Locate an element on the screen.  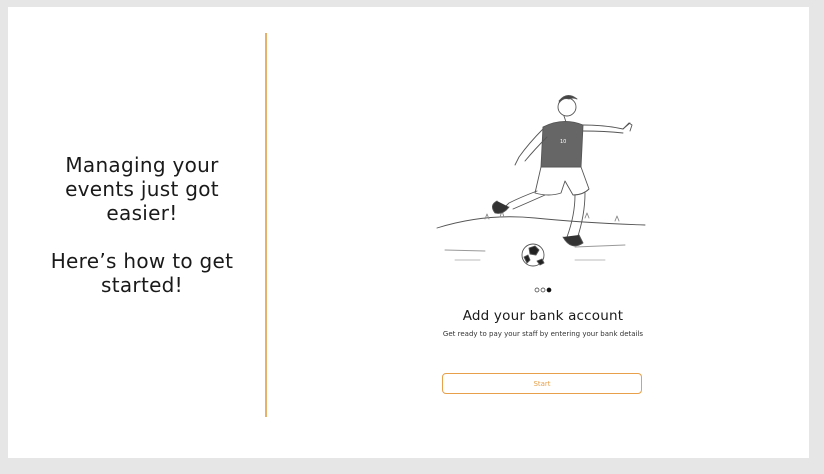
intro-line: easier! is located at coordinates (142, 213).